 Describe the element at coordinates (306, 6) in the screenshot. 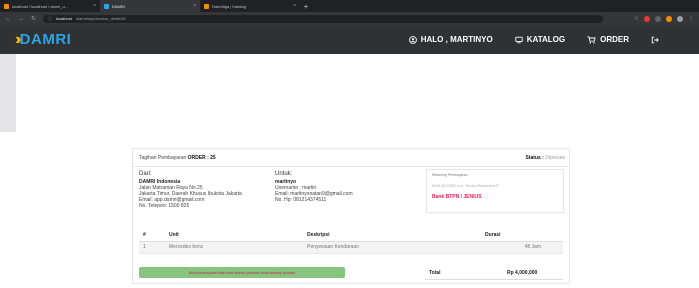

I see `new-tab-button: +` at that location.